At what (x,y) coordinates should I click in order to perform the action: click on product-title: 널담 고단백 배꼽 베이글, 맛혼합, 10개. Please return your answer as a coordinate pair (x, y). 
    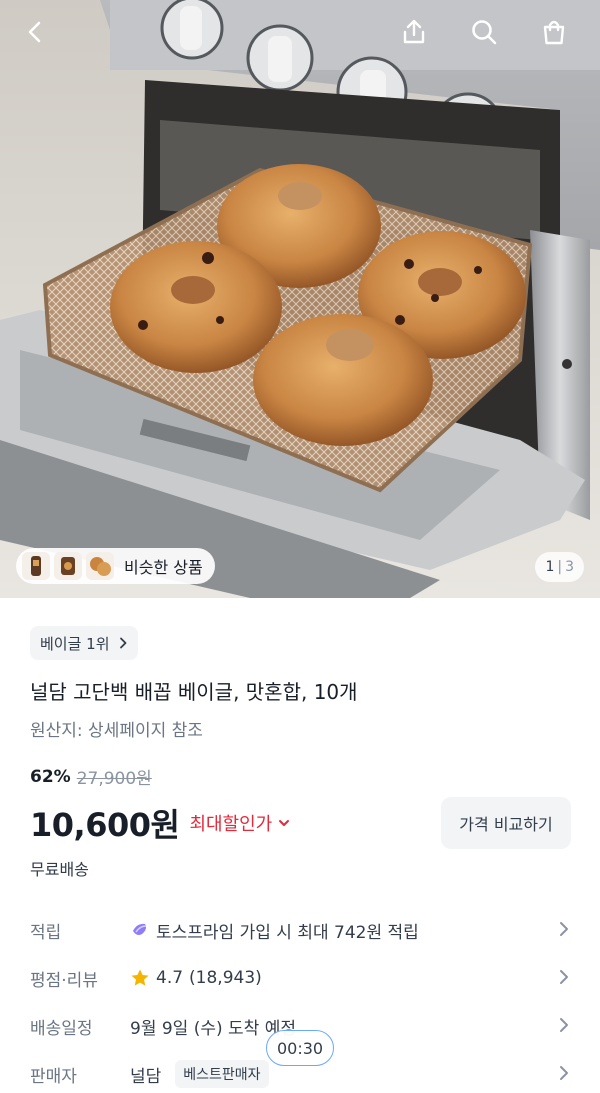
    Looking at the image, I should click on (194, 692).